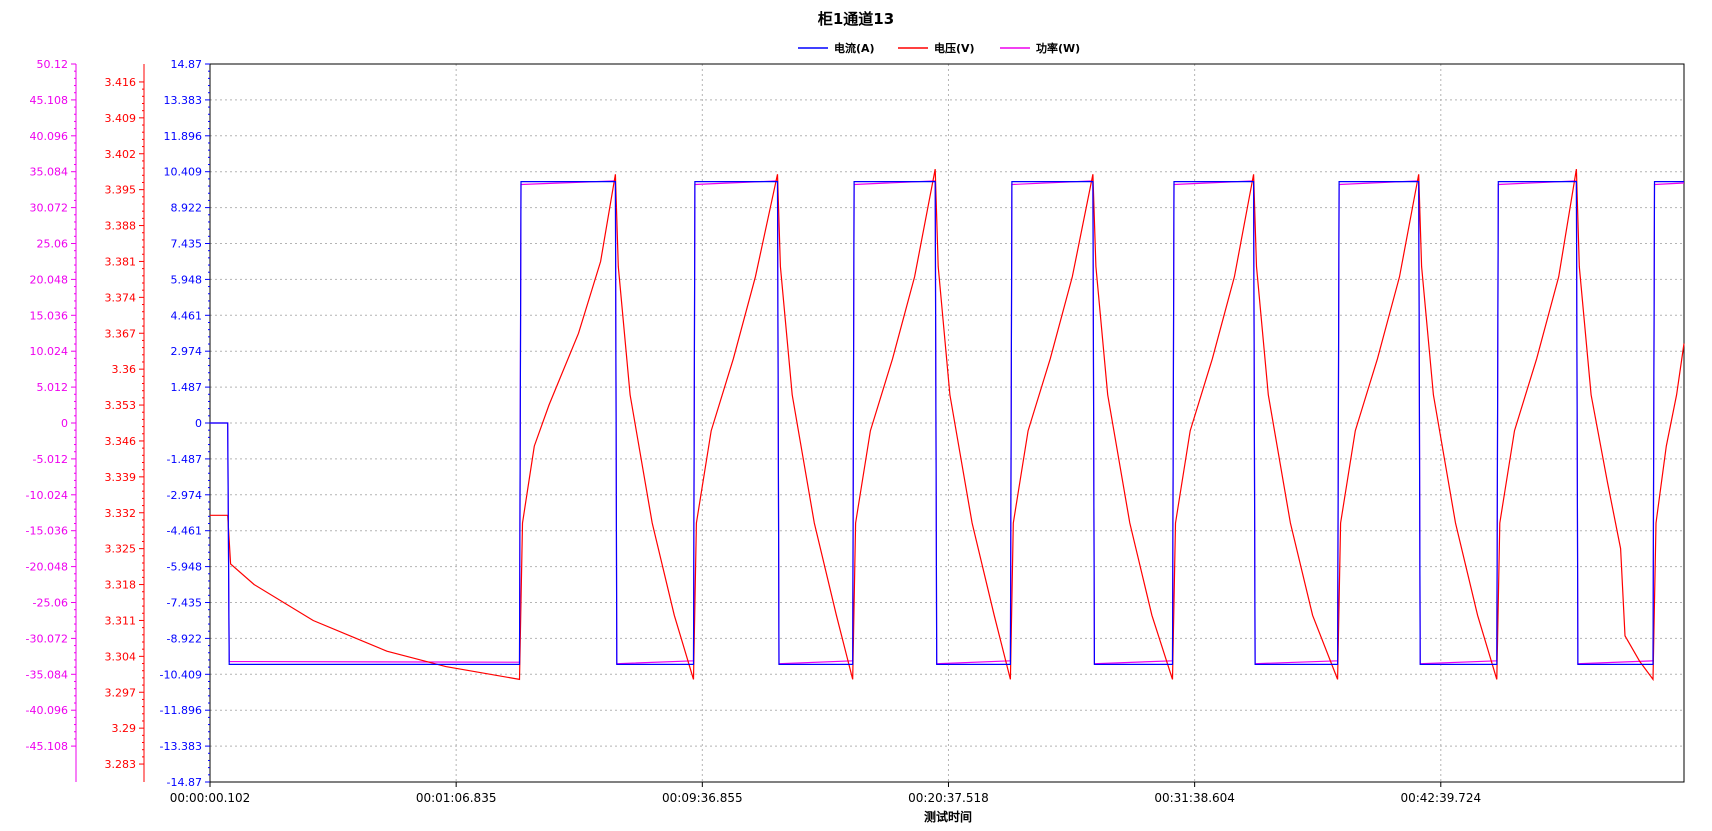 The height and width of the screenshot is (831, 1712). I want to click on legend-label-1: 电压(V), so click(954, 48).